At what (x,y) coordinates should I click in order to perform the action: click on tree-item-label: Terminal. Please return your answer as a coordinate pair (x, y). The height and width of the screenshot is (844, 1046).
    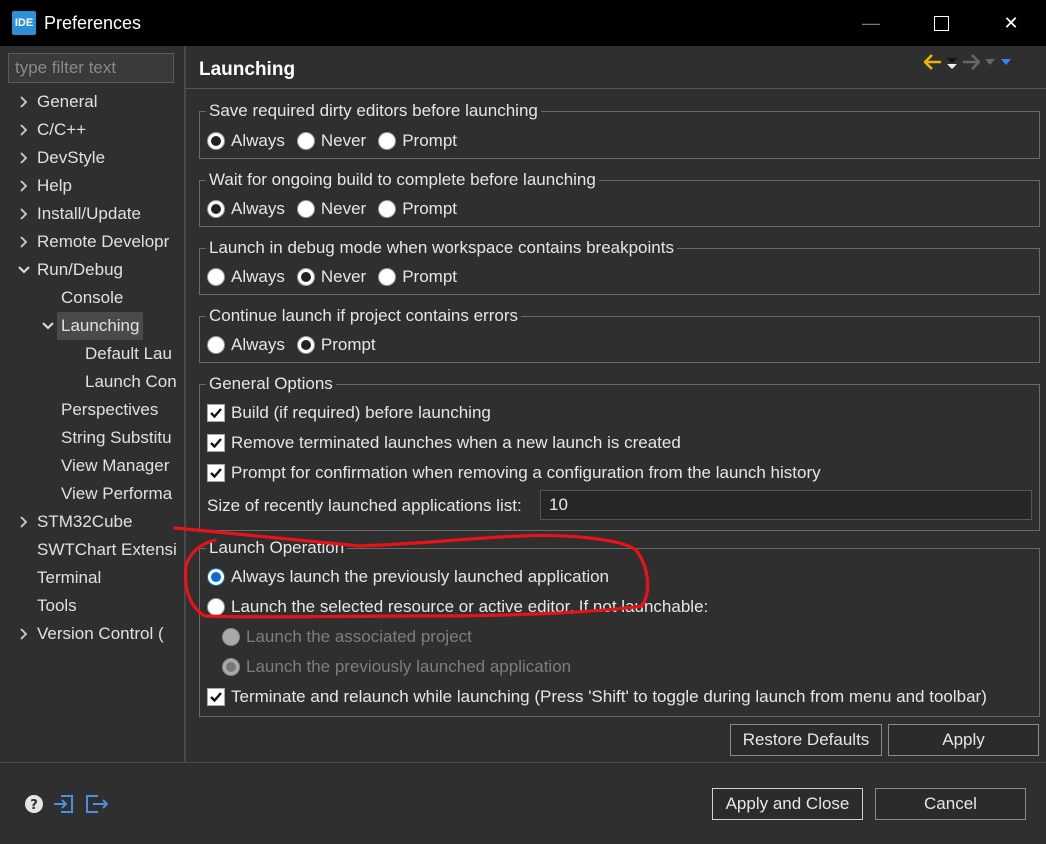
    Looking at the image, I should click on (69, 578).